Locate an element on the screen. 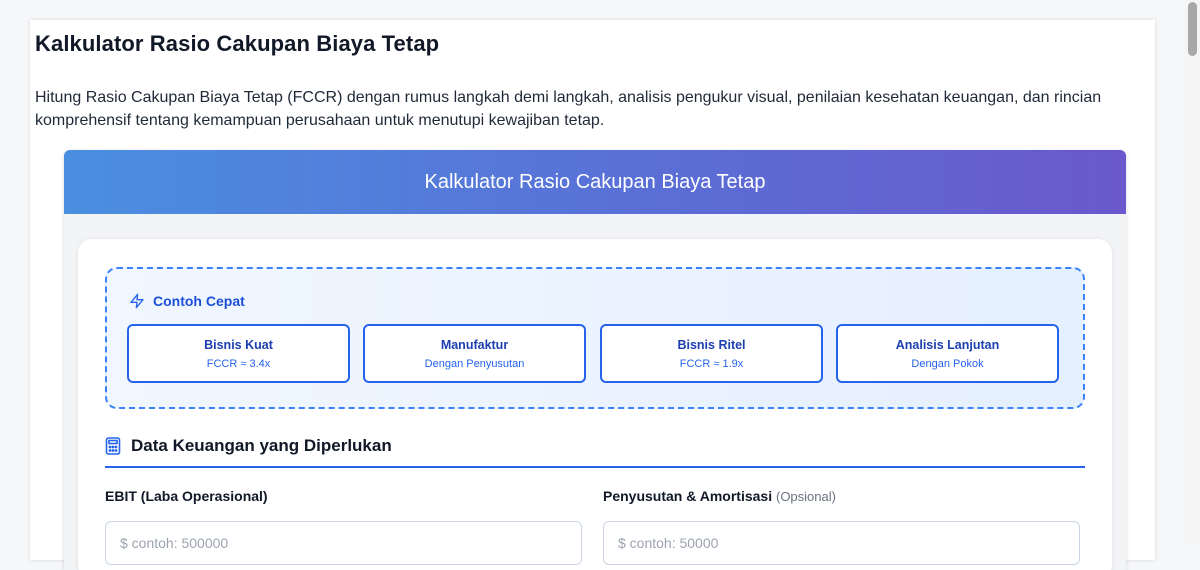 The image size is (1200, 570). ebit-label: EBIT (Laba Operasional) is located at coordinates (186, 496).